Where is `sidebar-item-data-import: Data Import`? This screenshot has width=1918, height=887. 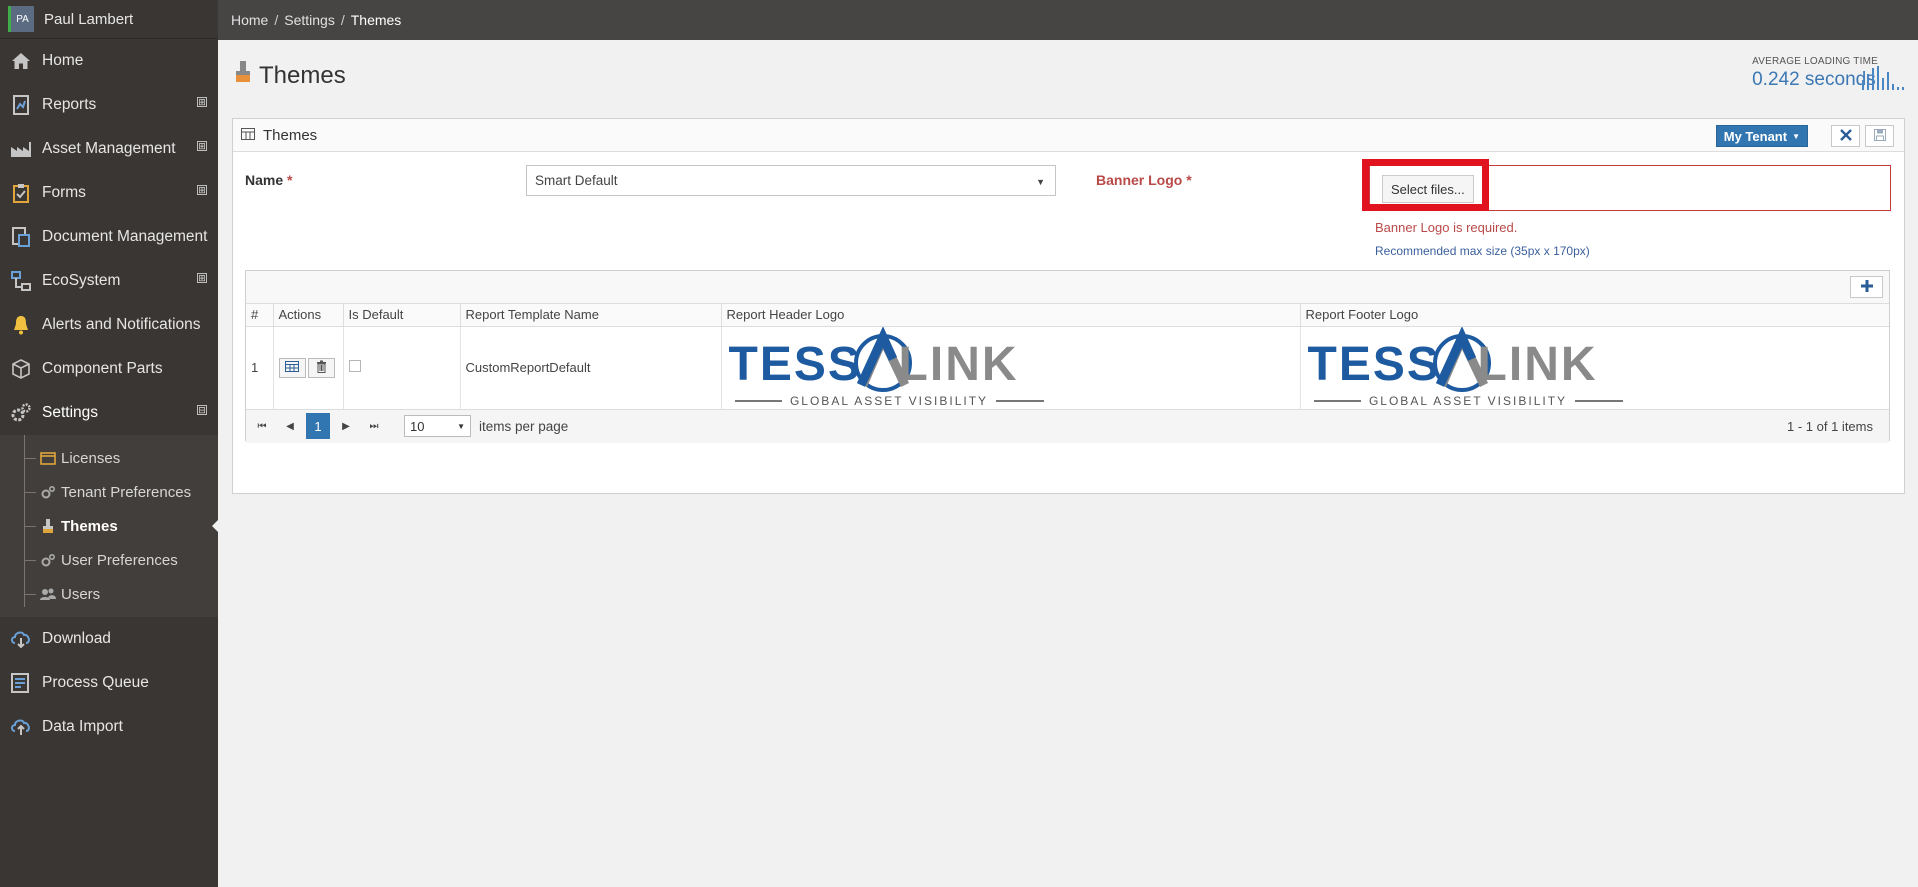 sidebar-item-data-import: Data Import is located at coordinates (109, 727).